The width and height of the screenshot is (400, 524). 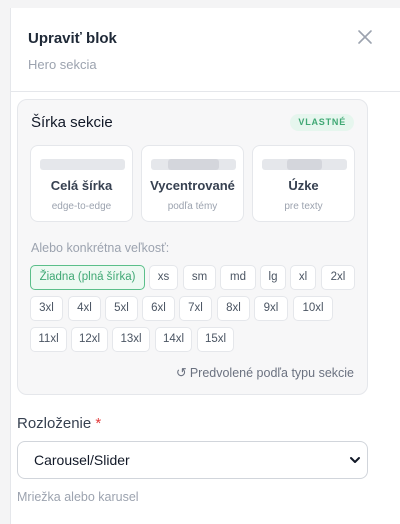 I want to click on size-chip-xl: xl, so click(x=303, y=277).